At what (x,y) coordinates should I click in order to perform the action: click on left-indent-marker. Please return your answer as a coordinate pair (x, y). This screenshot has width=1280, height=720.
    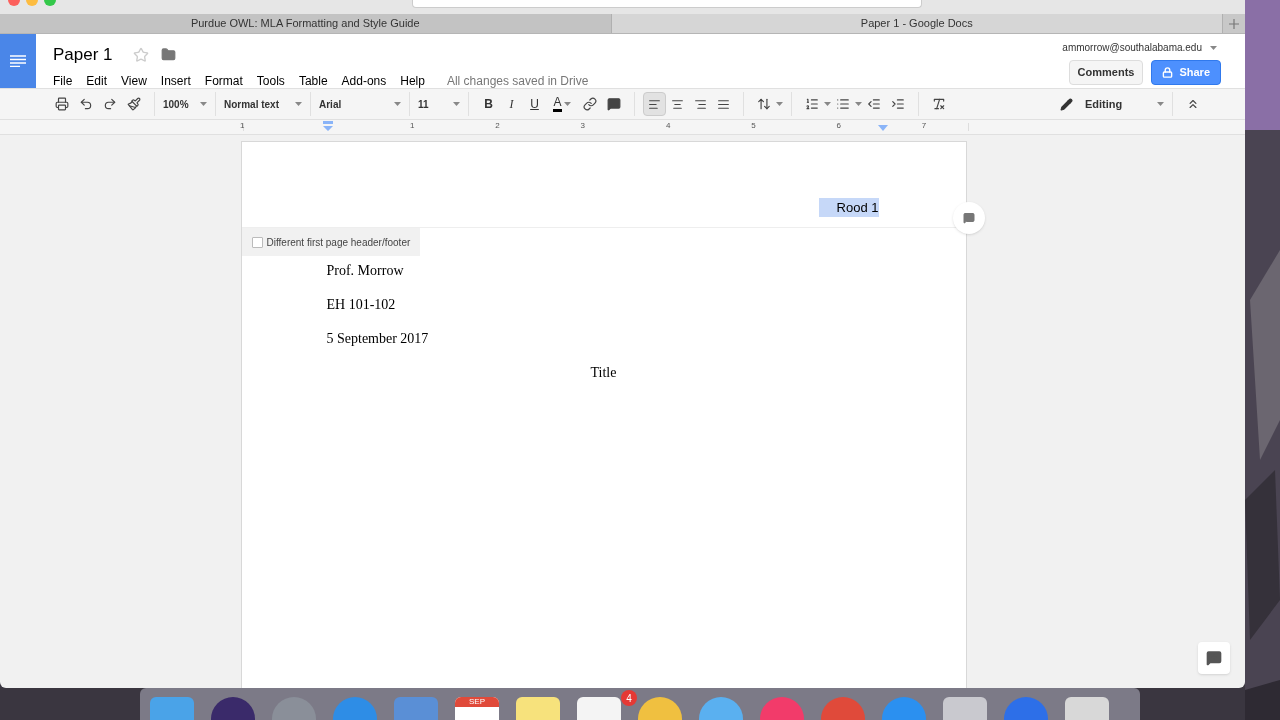
    Looking at the image, I should click on (328, 126).